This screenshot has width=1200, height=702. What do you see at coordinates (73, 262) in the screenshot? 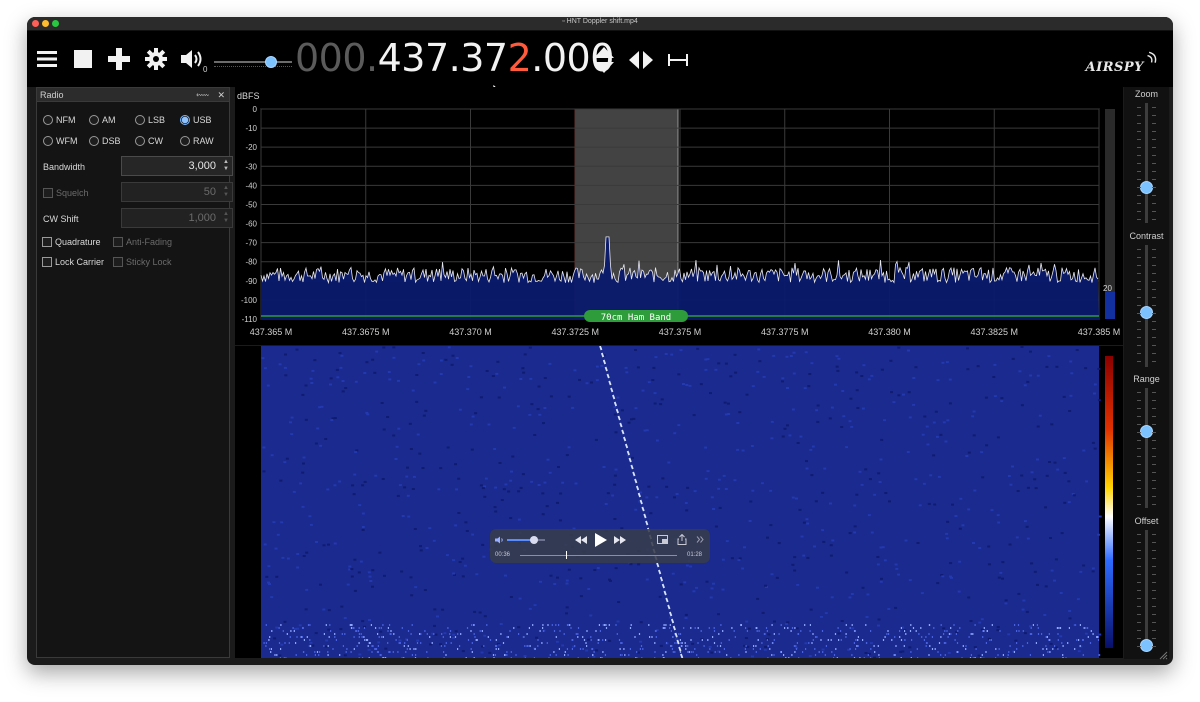
I see `lock-carrier-checkbox: Lock Carrier` at bounding box center [73, 262].